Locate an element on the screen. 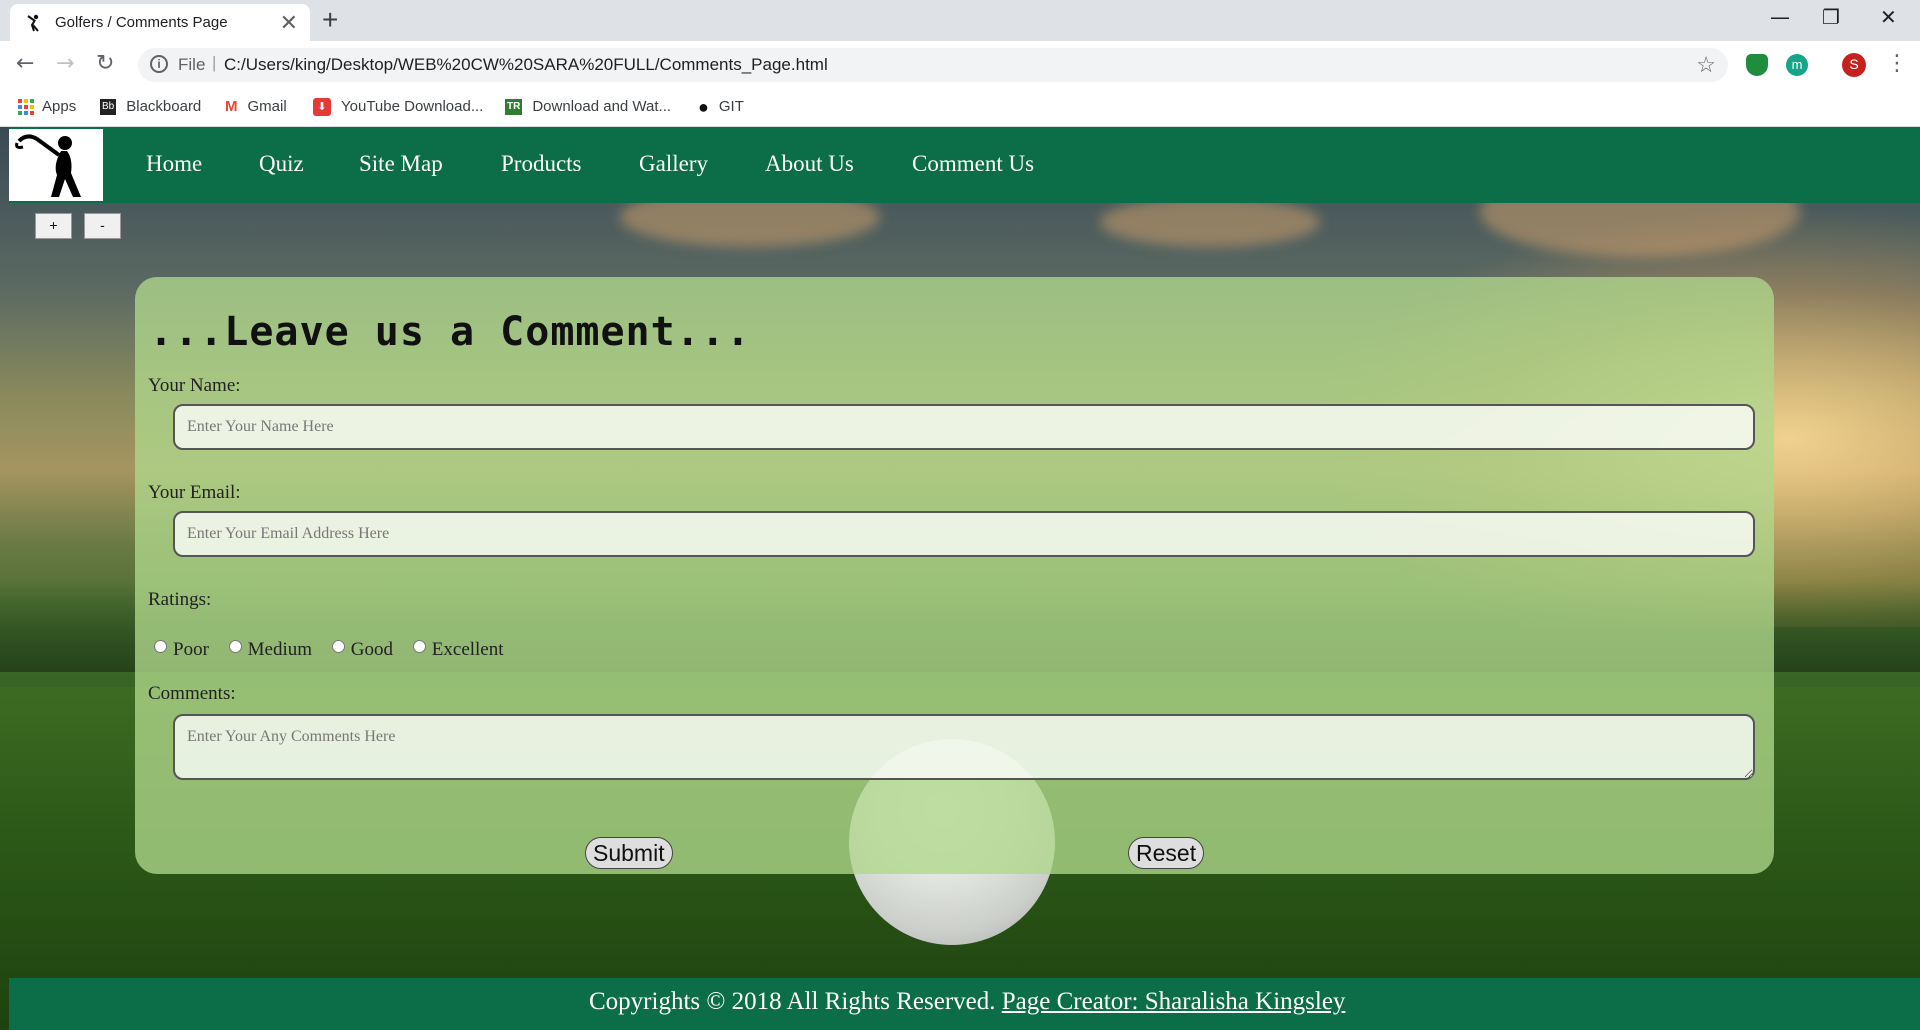  apps-grid-icon is located at coordinates (26, 107).